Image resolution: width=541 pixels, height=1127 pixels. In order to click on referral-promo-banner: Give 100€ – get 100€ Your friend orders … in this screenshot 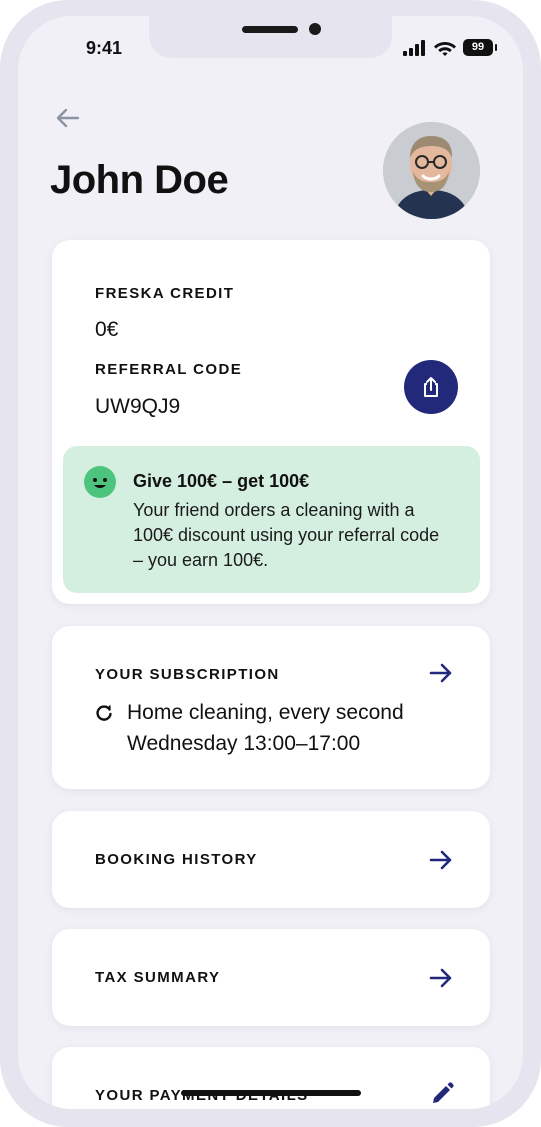, I will do `click(271, 519)`.